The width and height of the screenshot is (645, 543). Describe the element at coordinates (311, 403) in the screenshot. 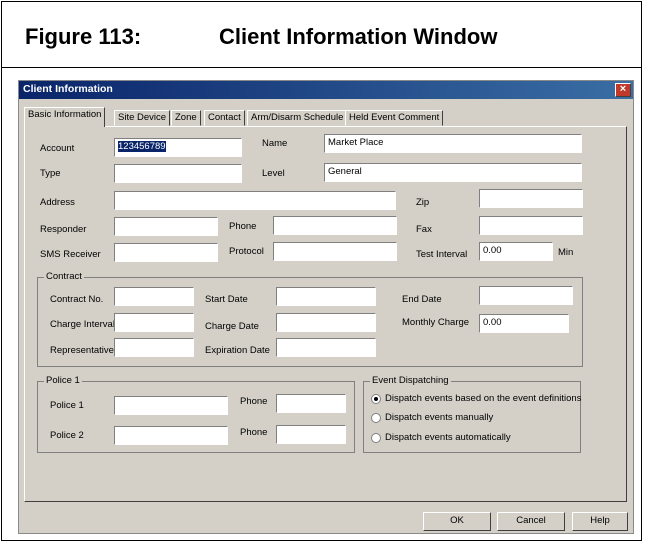

I see `police1-phone-field` at that location.